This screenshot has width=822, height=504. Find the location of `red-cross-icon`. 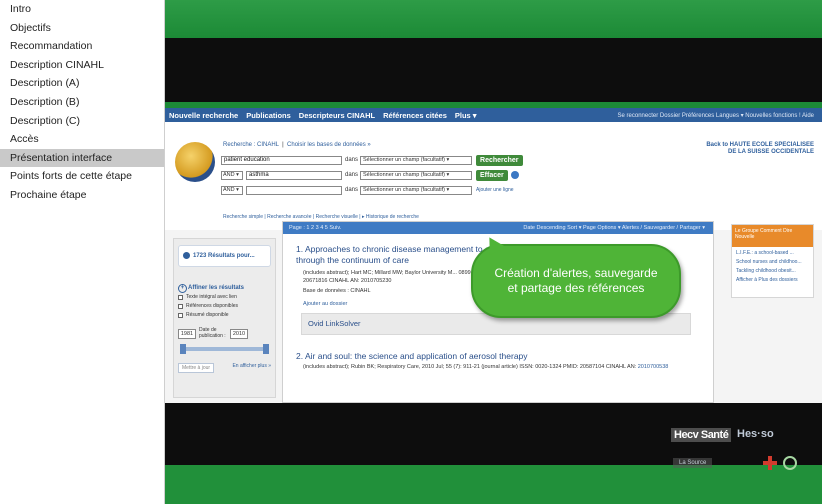

red-cross-icon is located at coordinates (770, 463).